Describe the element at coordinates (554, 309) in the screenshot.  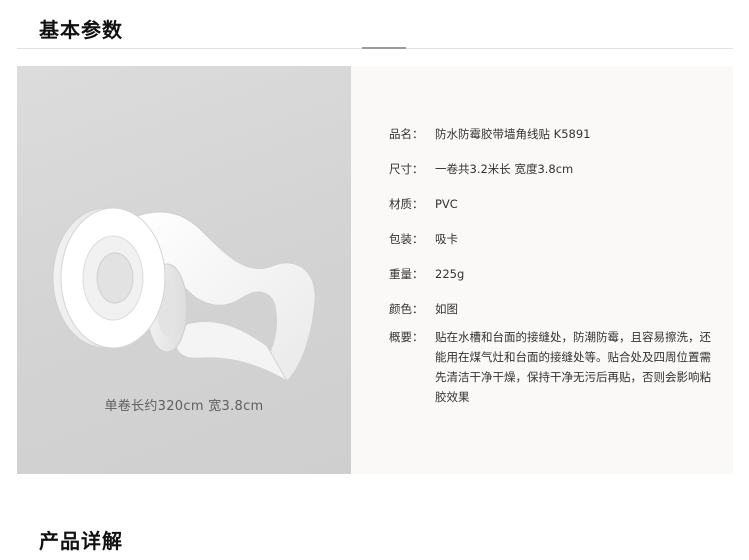
I see `spec-row-color: 颜色： 如图` at that location.